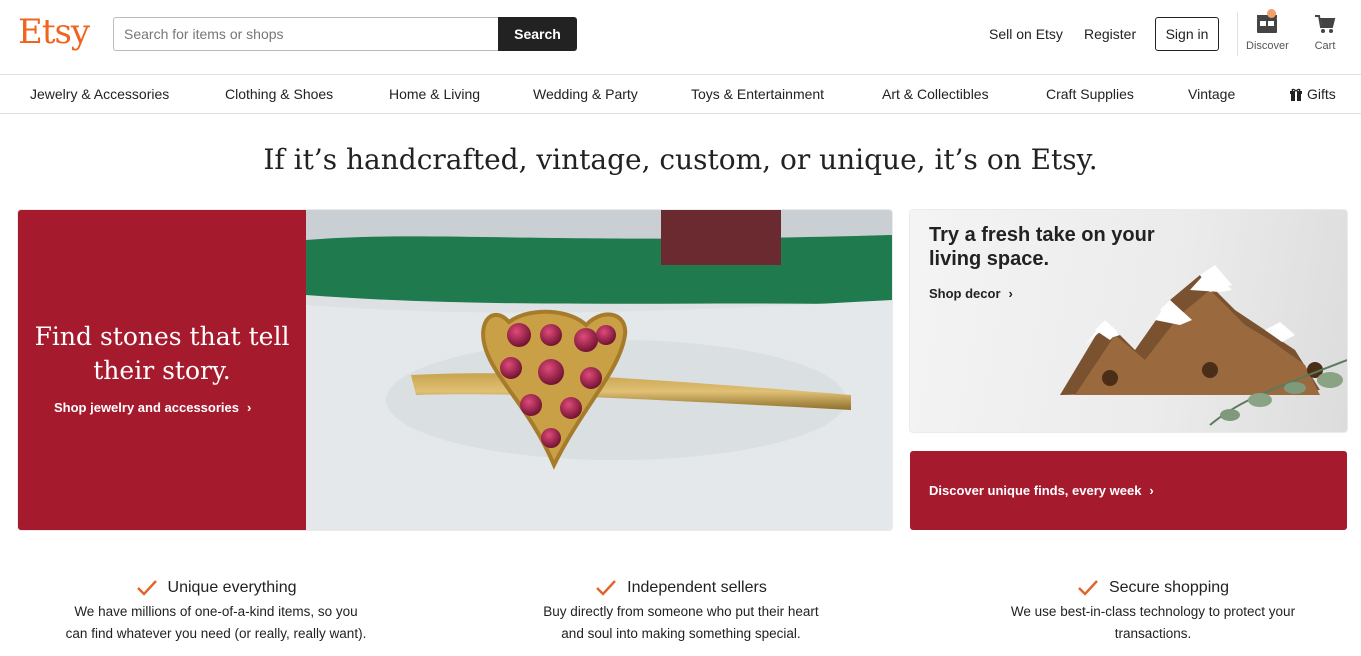 The width and height of the screenshot is (1361, 656). Describe the element at coordinates (1042, 247) in the screenshot. I see `decor-title: Try a fresh take on your living space.` at that location.